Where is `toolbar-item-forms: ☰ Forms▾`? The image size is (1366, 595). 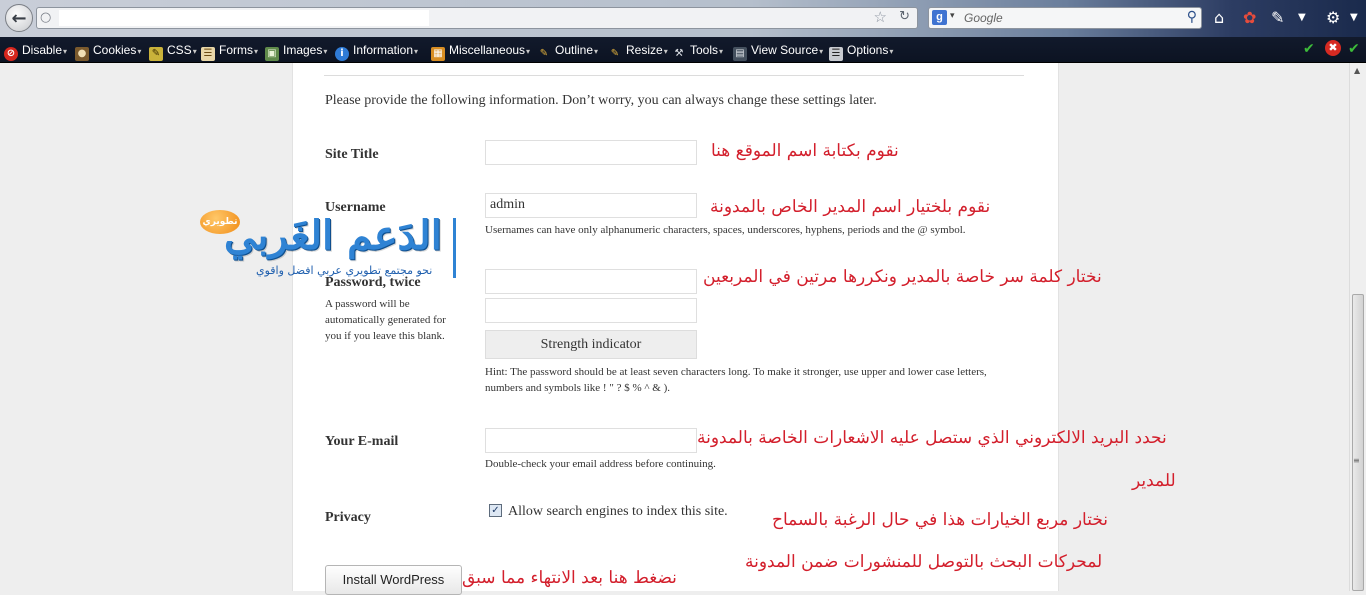 toolbar-item-forms: ☰ Forms▾ is located at coordinates (229, 51).